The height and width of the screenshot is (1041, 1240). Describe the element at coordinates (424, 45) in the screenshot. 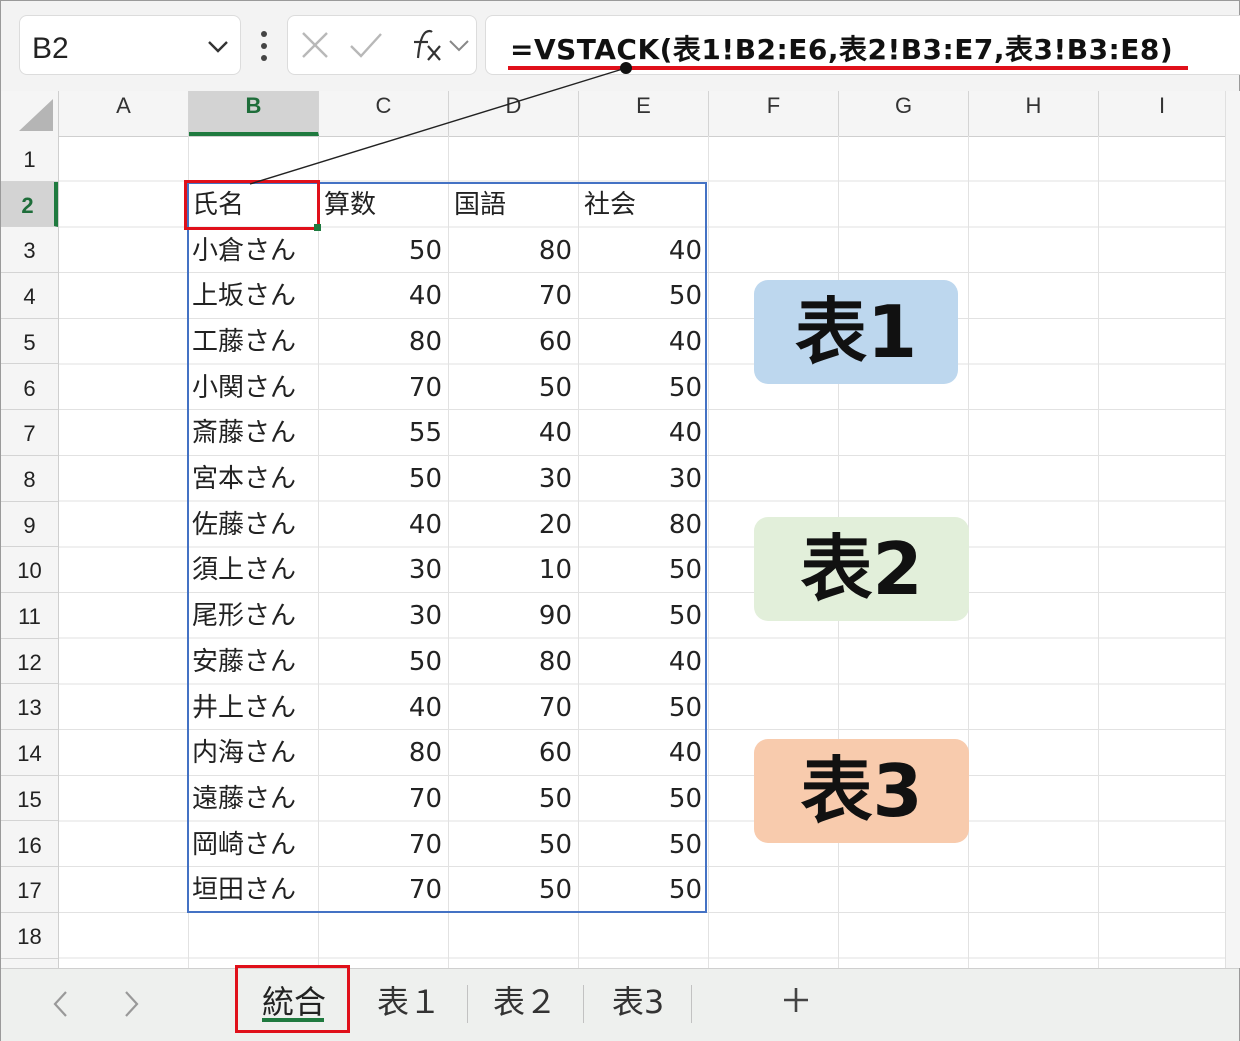

I see `insert-function-icon` at that location.